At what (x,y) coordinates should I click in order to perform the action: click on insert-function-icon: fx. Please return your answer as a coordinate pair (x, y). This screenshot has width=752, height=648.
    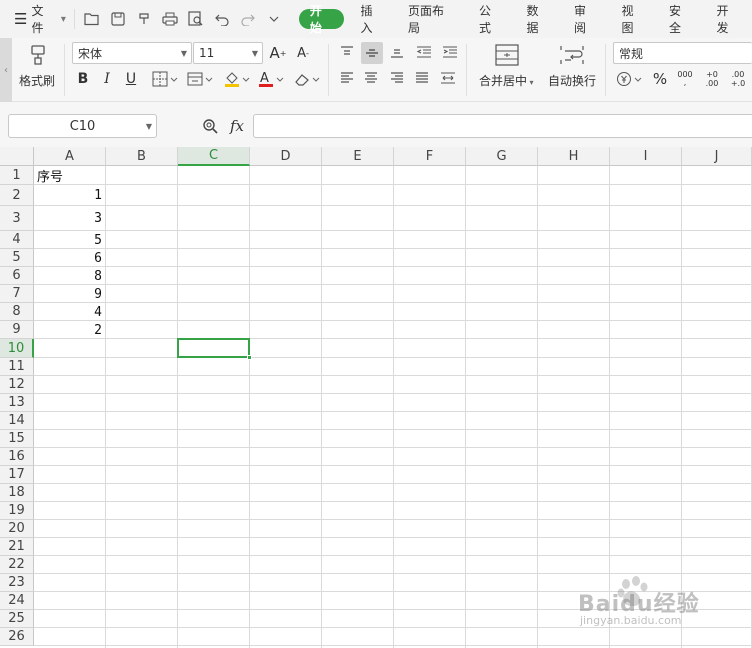
    Looking at the image, I should click on (237, 126).